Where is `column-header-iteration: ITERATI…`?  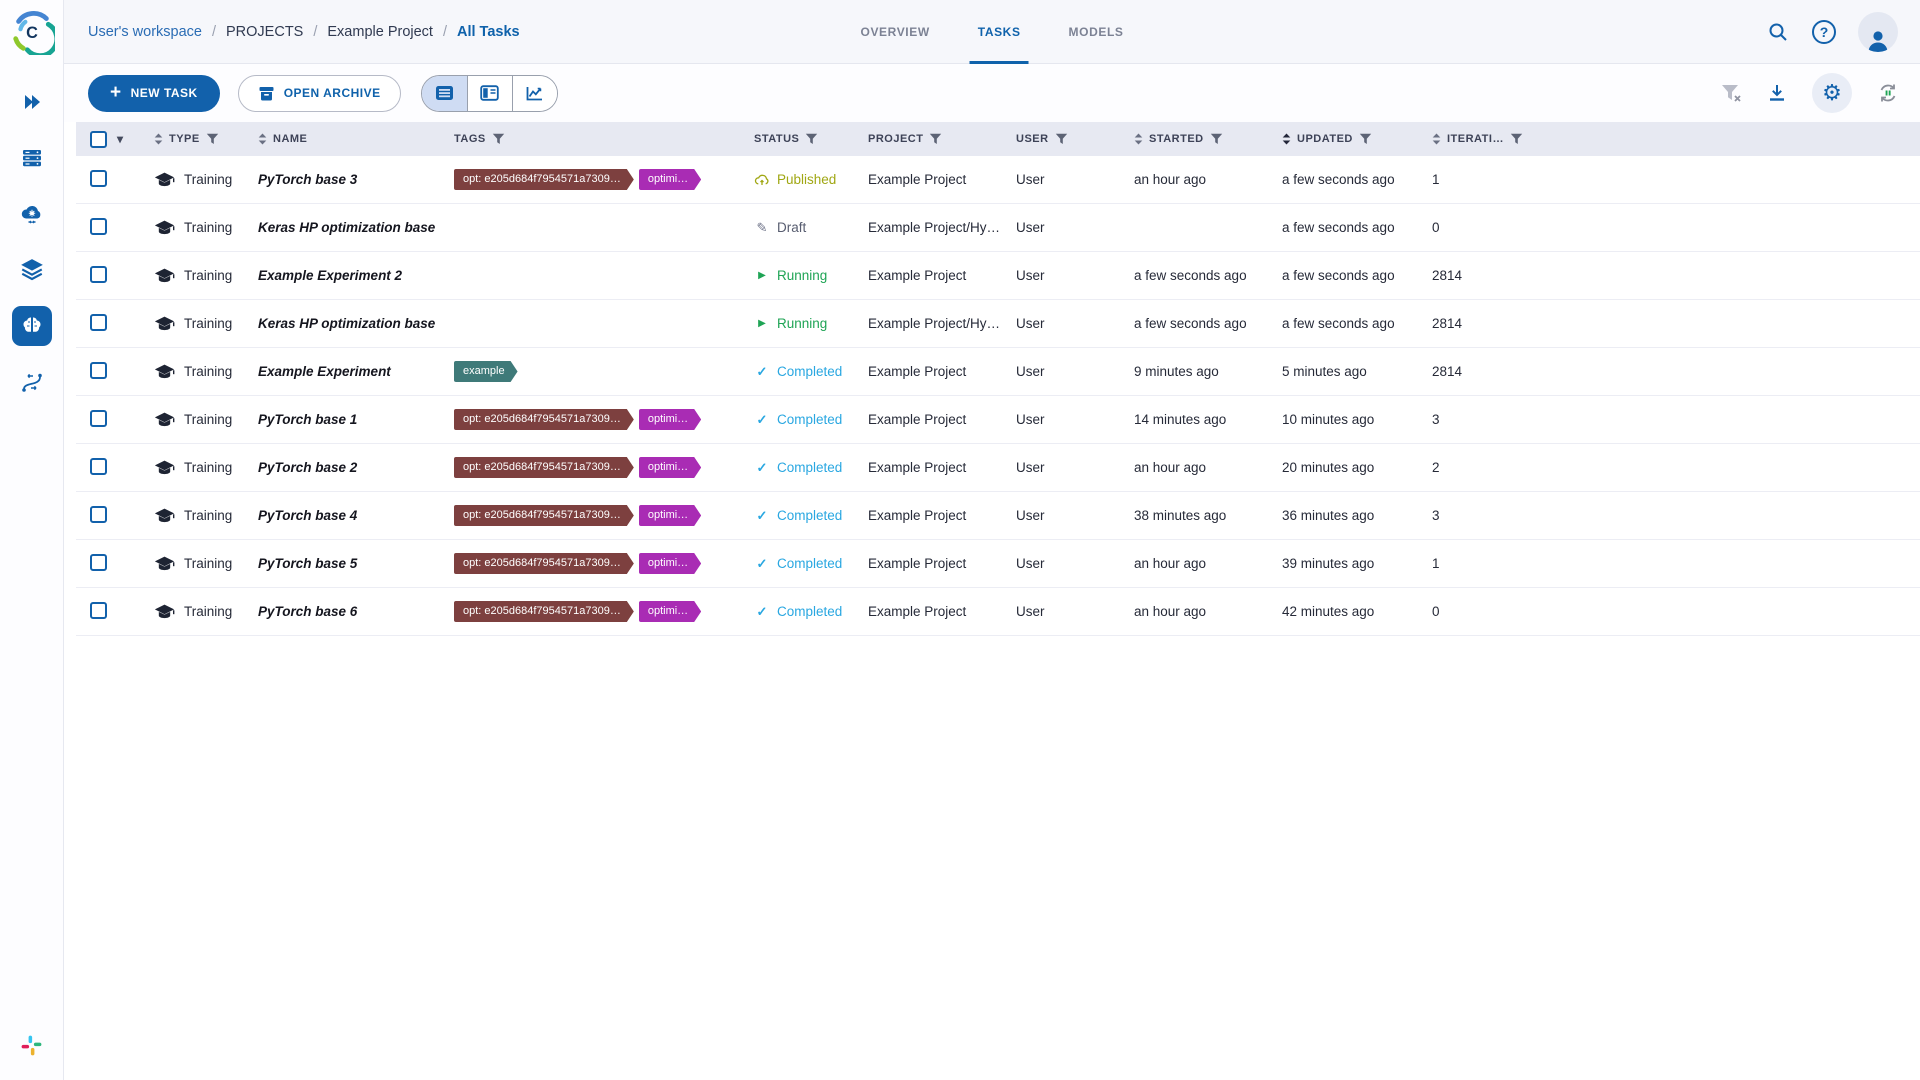 column-header-iteration: ITERATI… is located at coordinates (1676, 139).